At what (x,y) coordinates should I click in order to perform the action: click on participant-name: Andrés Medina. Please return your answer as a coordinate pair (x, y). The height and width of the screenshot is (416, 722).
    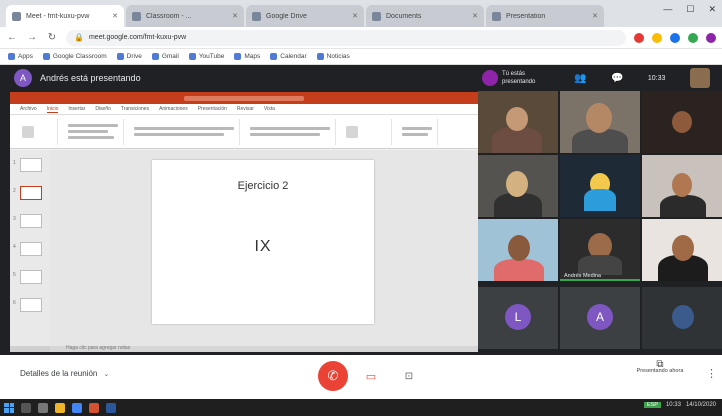
    Looking at the image, I should click on (582, 276).